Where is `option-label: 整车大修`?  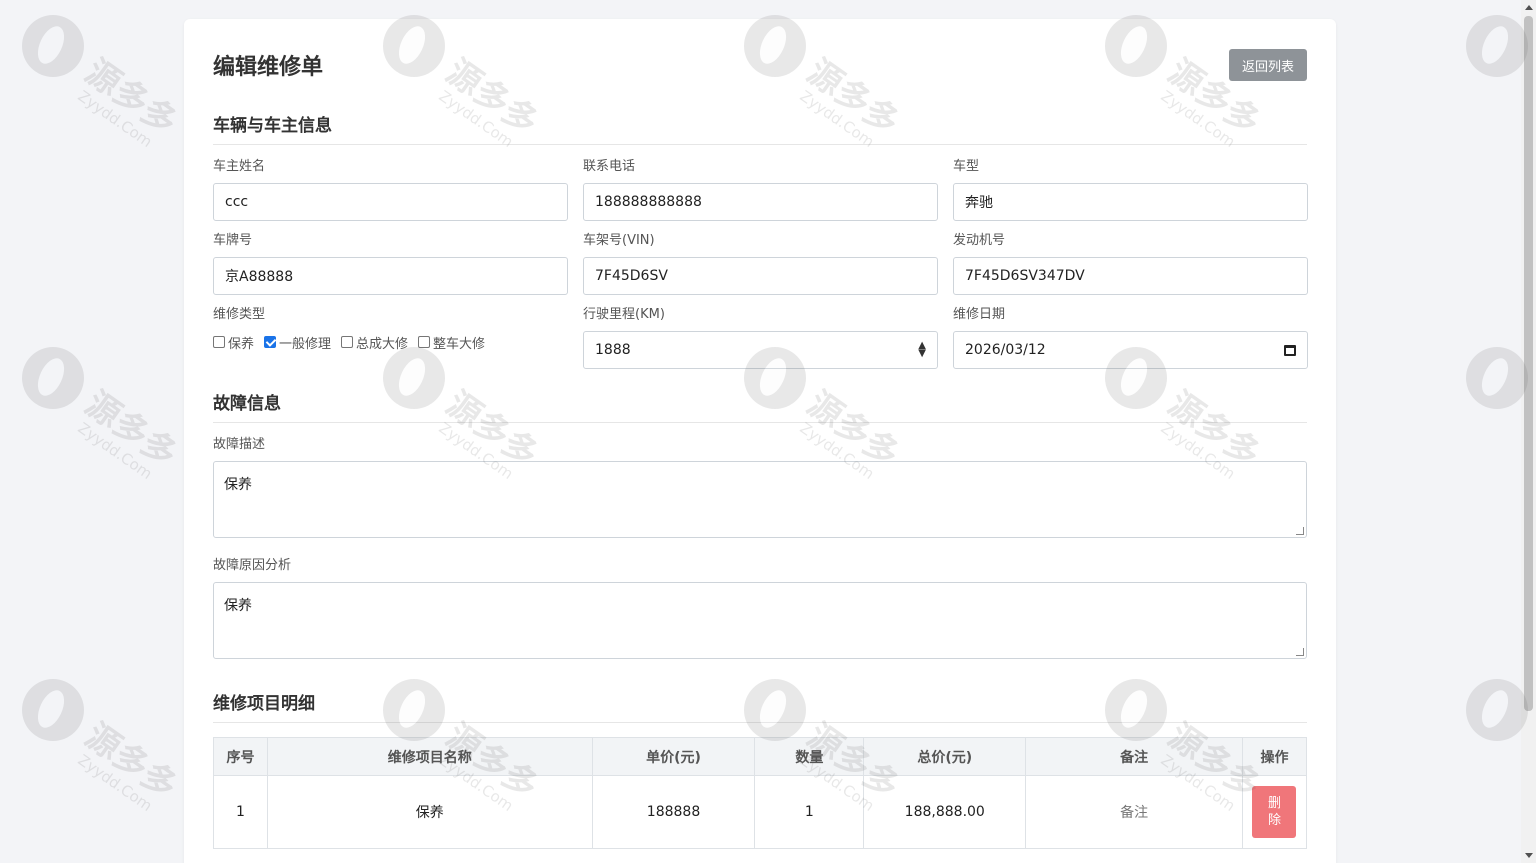 option-label: 整车大修 is located at coordinates (459, 344).